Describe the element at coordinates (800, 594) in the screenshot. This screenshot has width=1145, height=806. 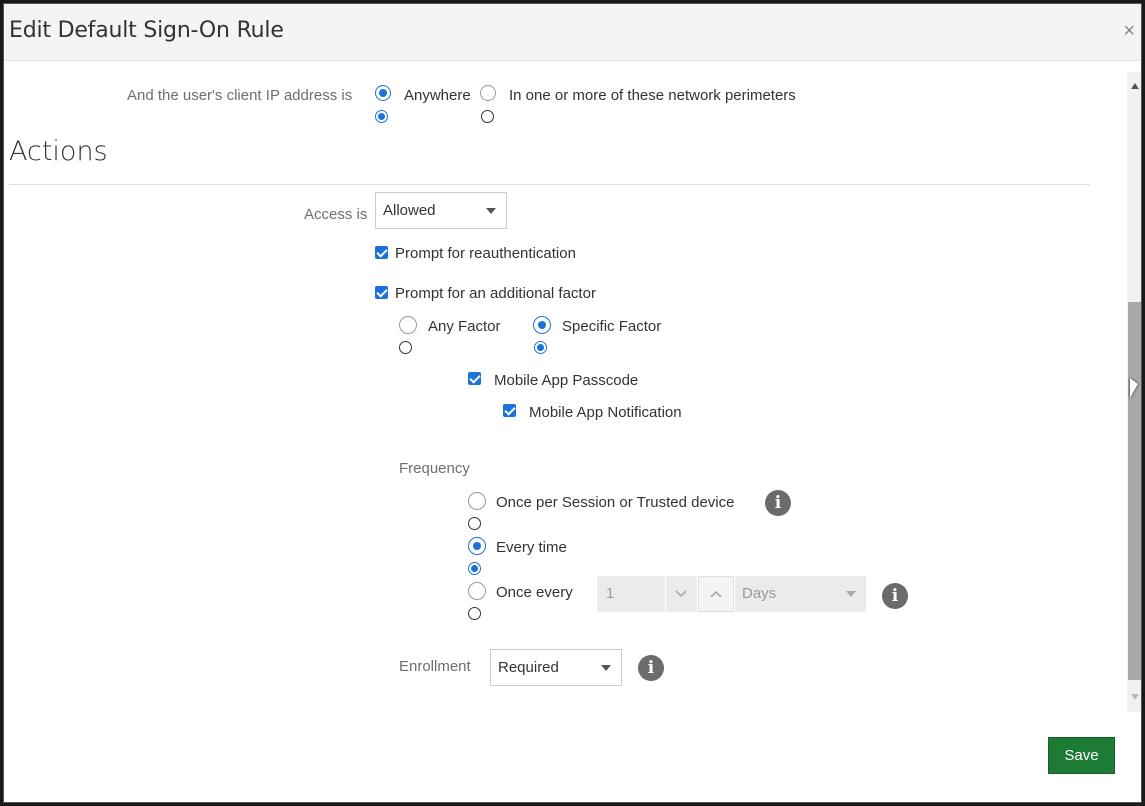
I see `once-every-unit-select: Days` at that location.